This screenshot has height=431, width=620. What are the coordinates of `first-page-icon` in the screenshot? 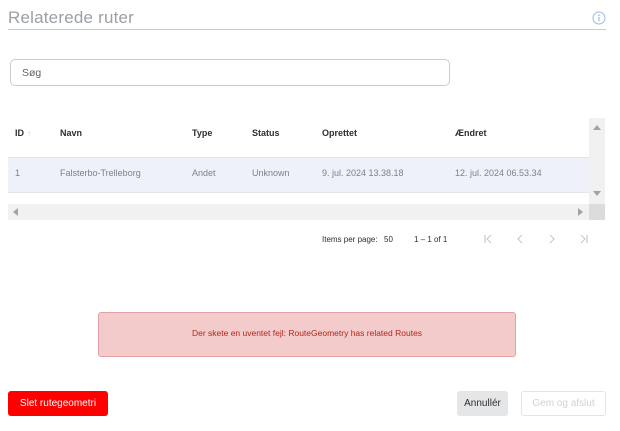 It's located at (488, 239).